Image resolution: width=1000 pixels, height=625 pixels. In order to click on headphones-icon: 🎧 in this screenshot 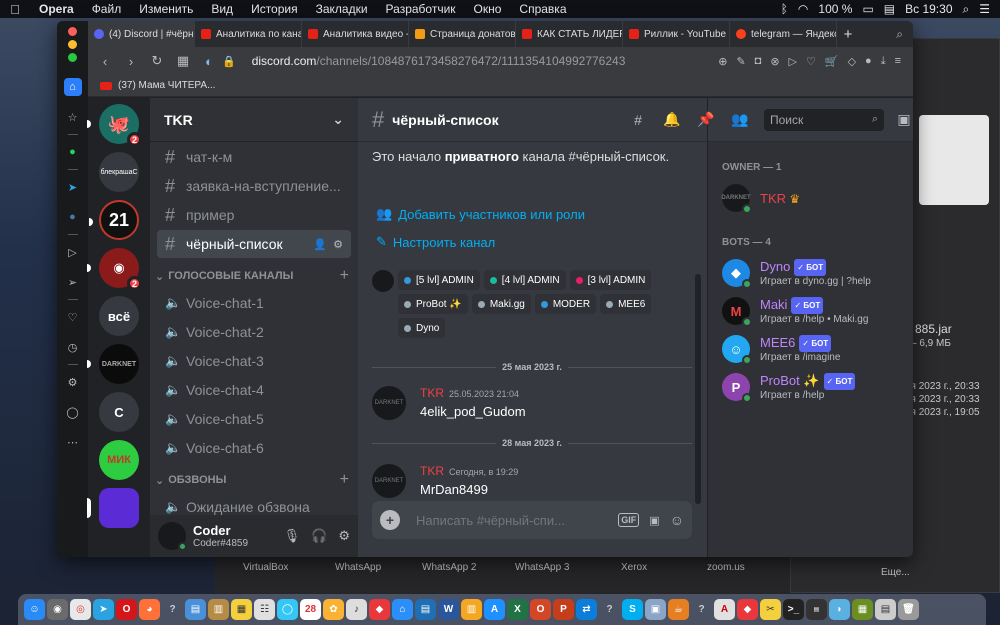, I will do `click(319, 536)`.